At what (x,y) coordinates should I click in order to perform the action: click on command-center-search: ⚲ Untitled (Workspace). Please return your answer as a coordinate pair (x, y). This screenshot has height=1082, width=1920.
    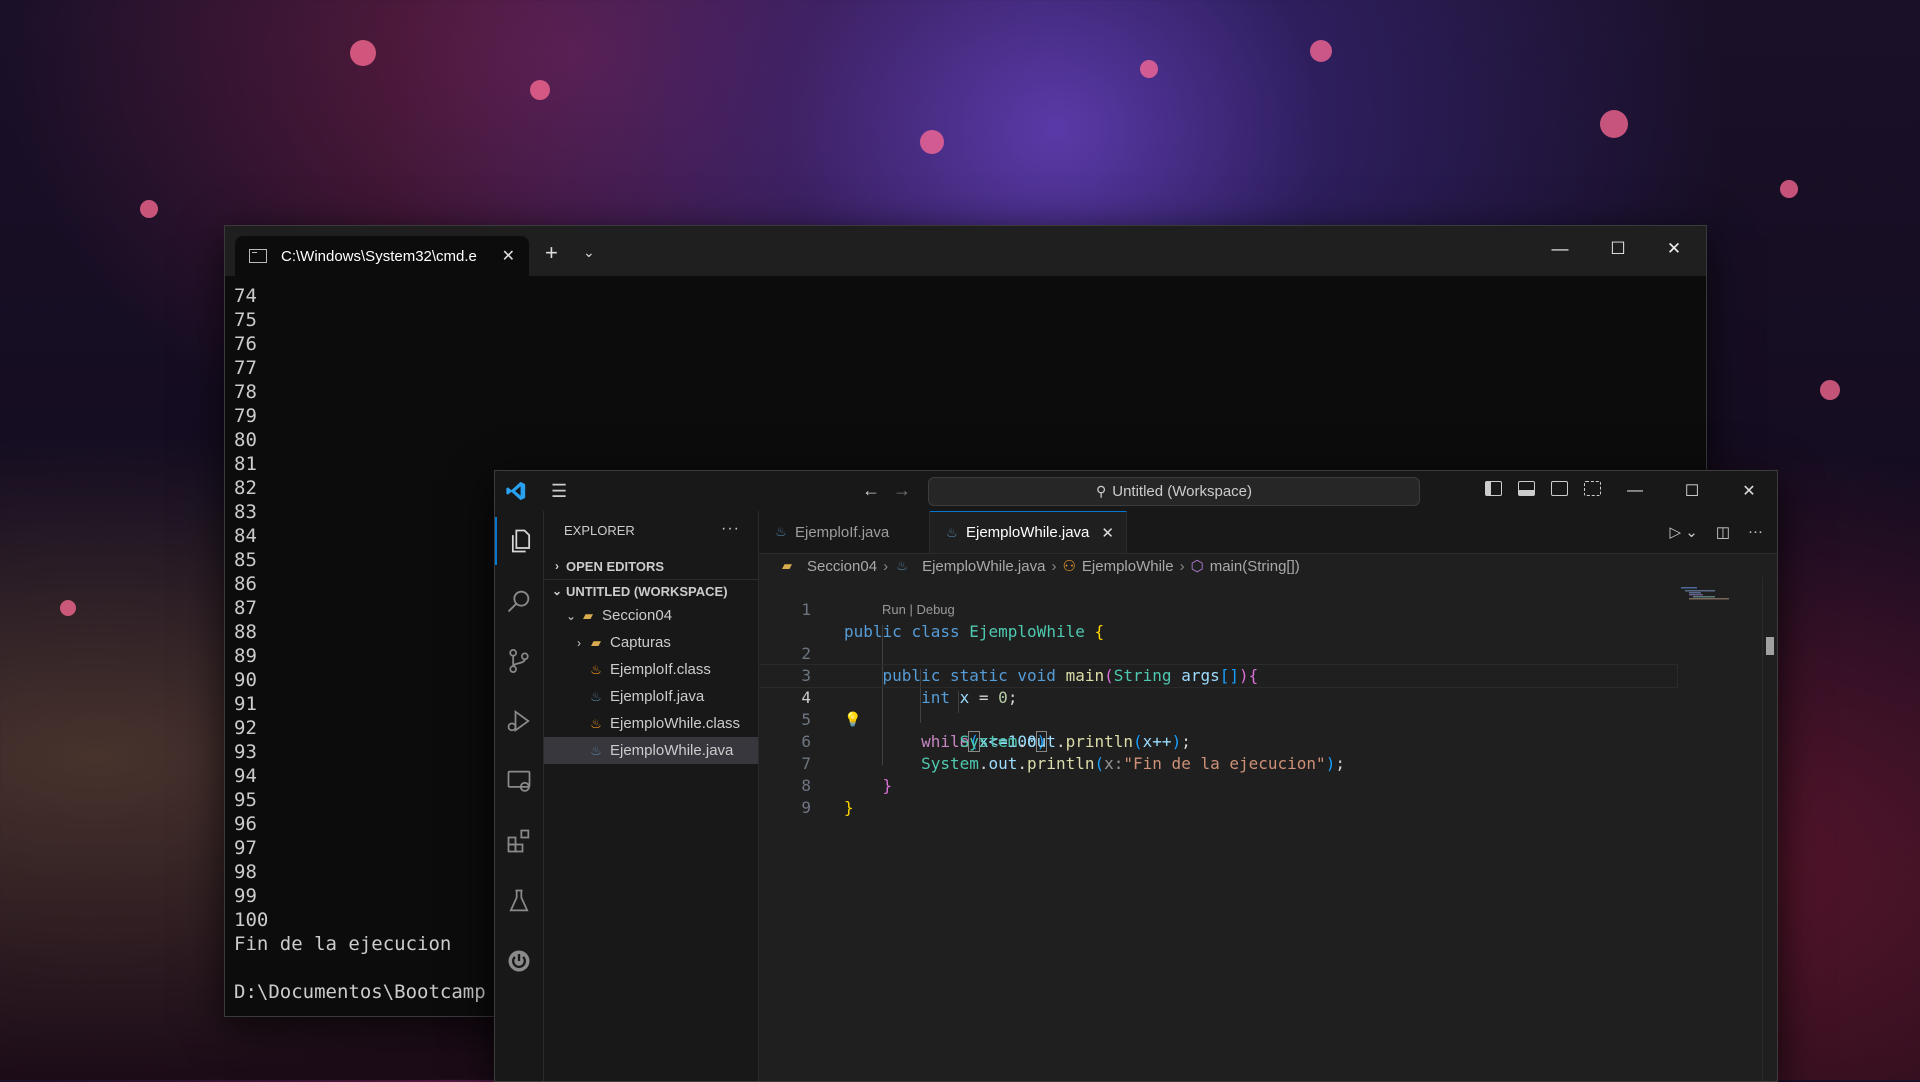
    Looking at the image, I should click on (1174, 491).